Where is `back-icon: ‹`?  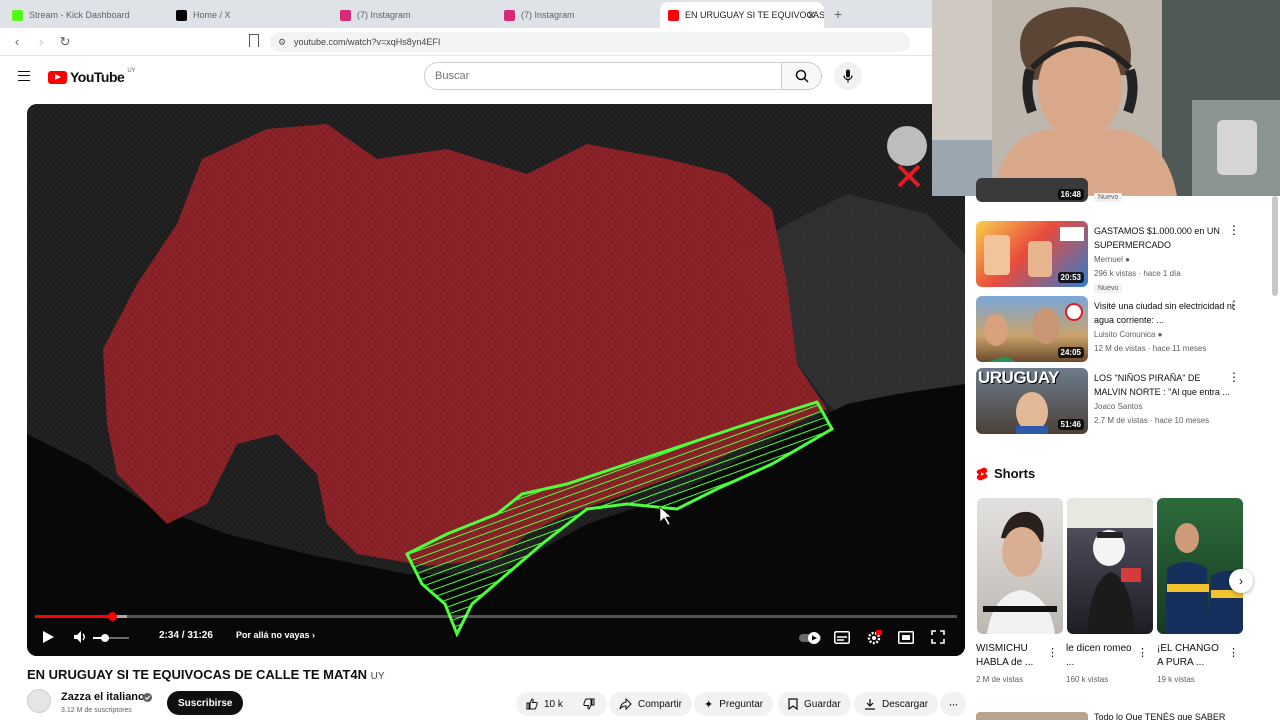
back-icon: ‹ is located at coordinates (17, 41).